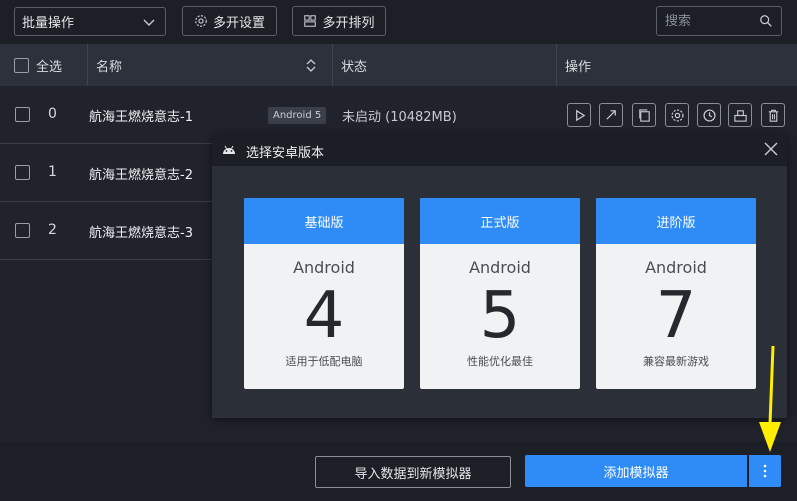 The width and height of the screenshot is (797, 501). I want to click on row-index: 0, so click(52, 114).